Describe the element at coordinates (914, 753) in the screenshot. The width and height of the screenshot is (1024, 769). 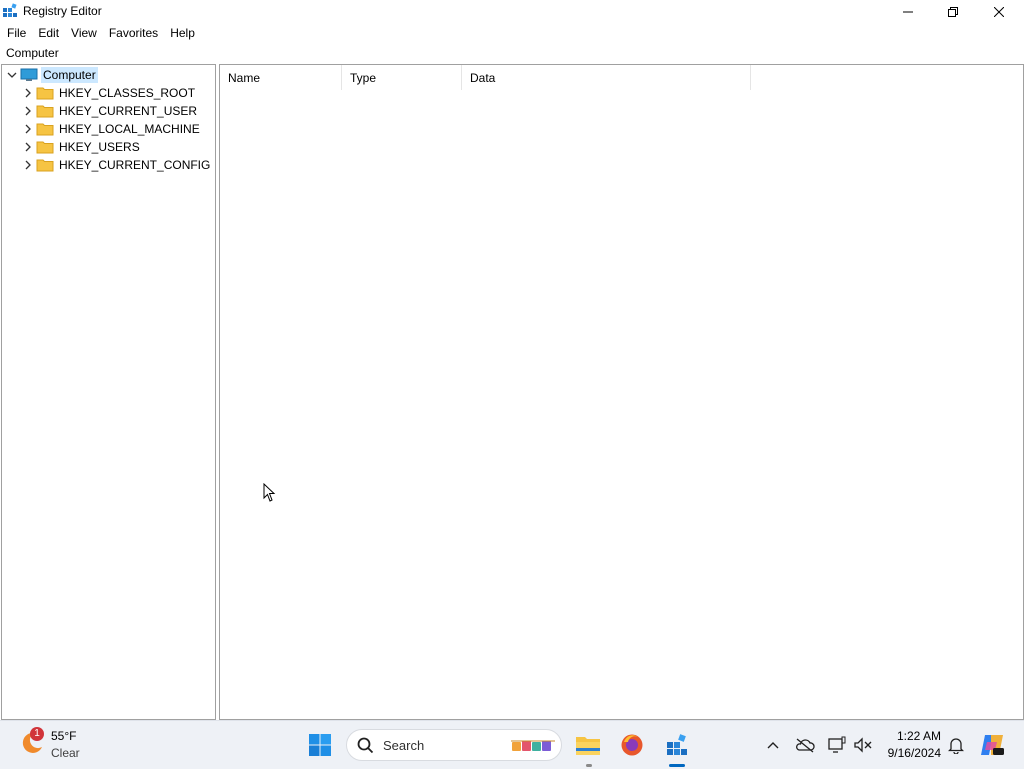
I see `clock-date: 9/16/2024` at that location.